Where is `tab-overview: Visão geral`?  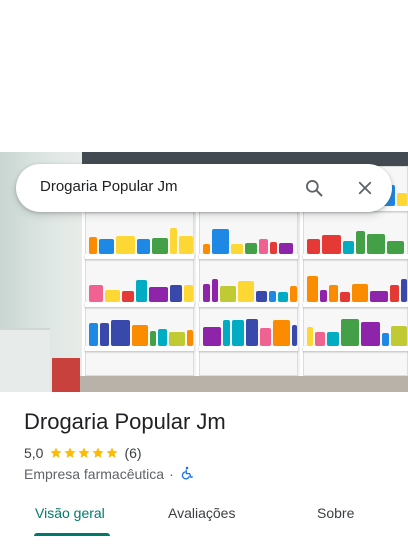
tab-overview: Visão geral is located at coordinates (70, 513).